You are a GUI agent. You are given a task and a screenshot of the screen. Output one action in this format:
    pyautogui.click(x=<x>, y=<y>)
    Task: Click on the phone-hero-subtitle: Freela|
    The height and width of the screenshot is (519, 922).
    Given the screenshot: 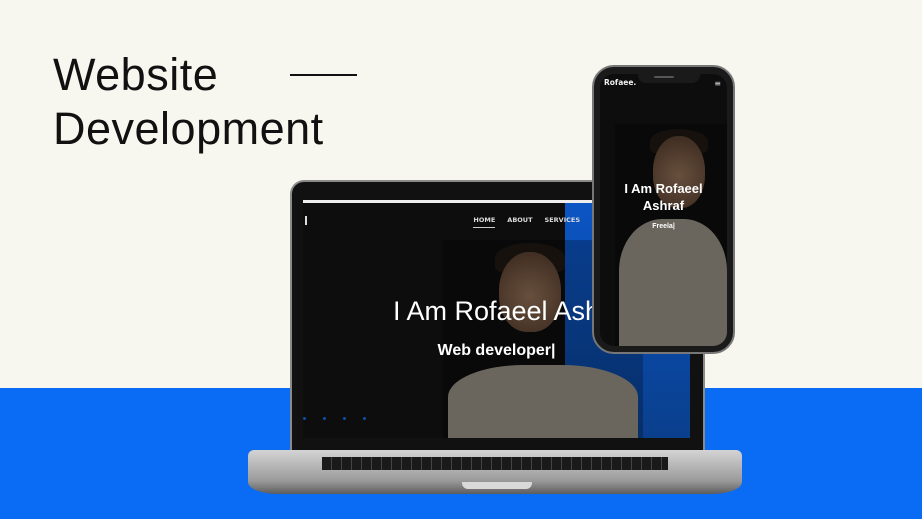 What is the action you would take?
    pyautogui.click(x=663, y=226)
    